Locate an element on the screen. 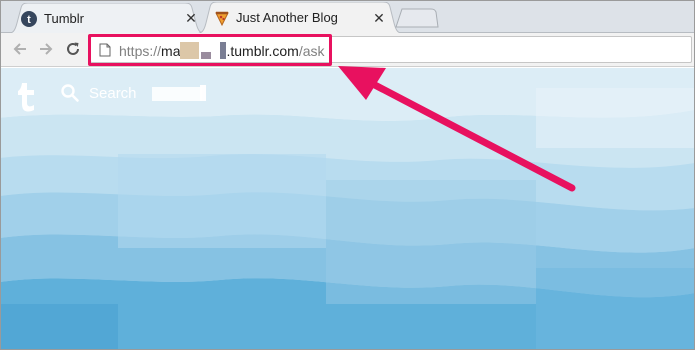 This screenshot has height=350, width=695. new-tab-button is located at coordinates (417, 18).